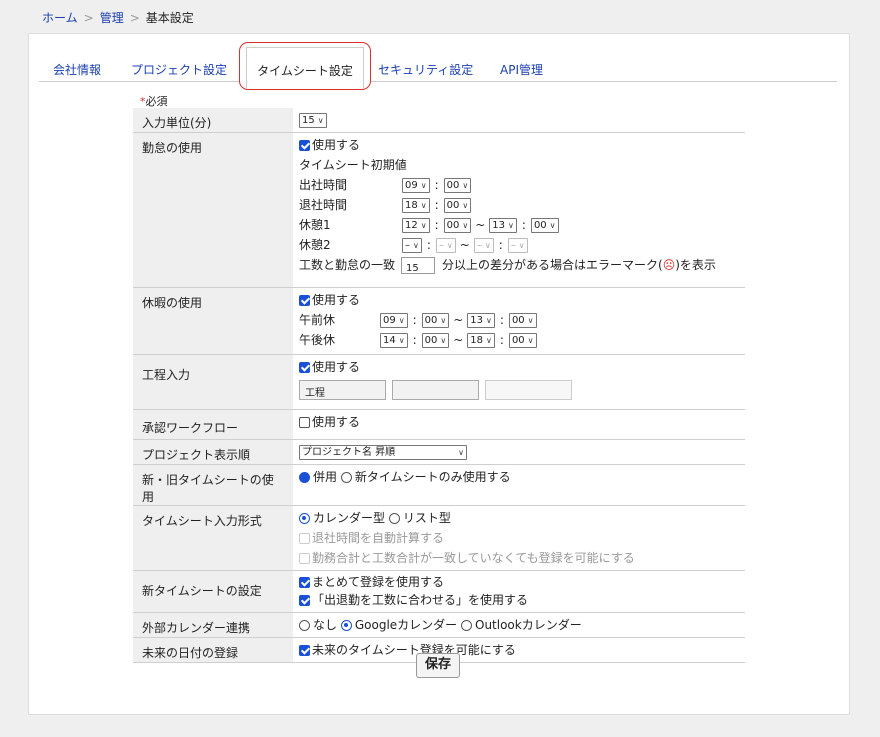 Image resolution: width=880 pixels, height=737 pixels. I want to click on am-to-minute-select: 00 ∨, so click(522, 320).